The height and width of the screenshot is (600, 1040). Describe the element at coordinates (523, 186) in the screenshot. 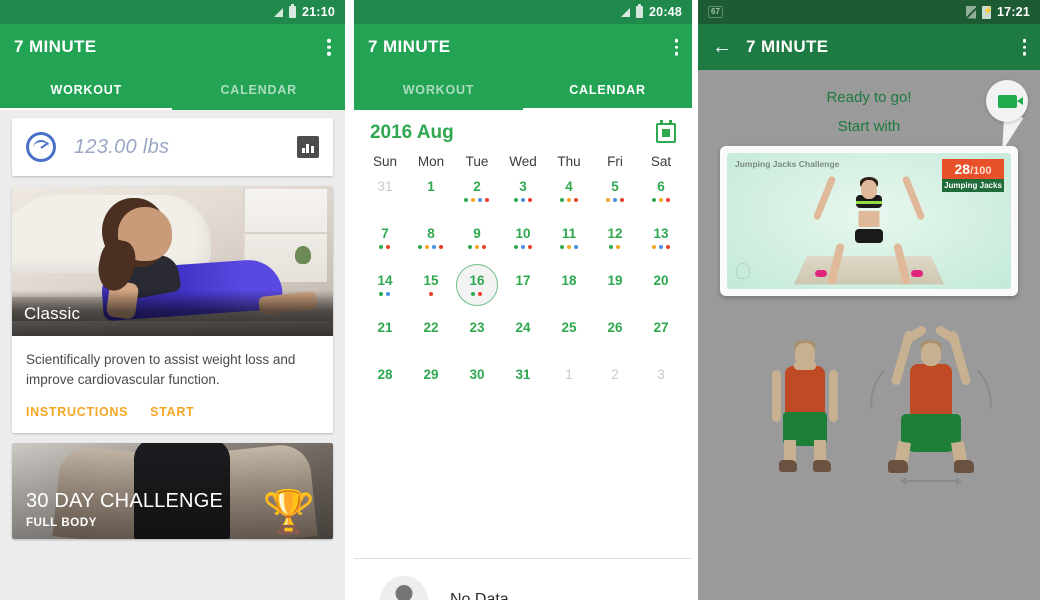

I see `calendar-day-number: 3` at that location.